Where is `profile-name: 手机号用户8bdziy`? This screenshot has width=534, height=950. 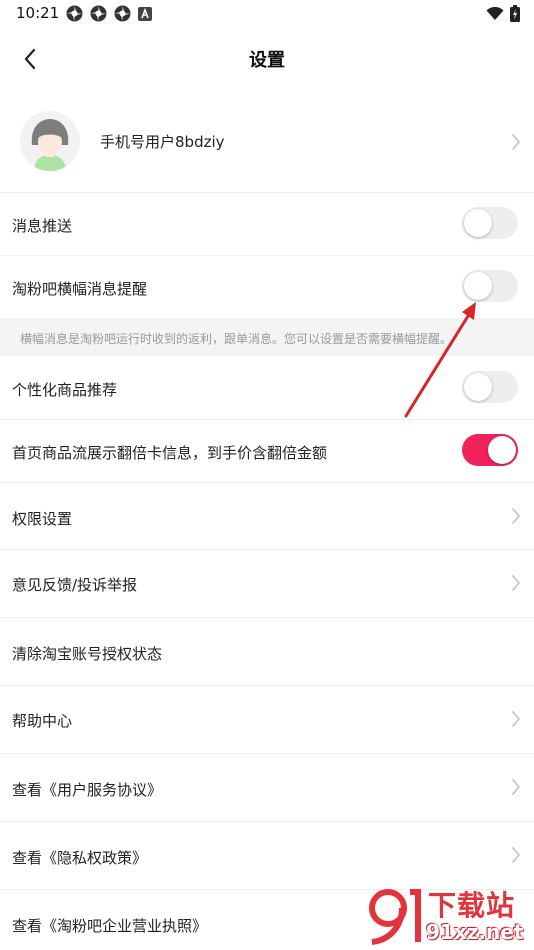 profile-name: 手机号用户8bdziy is located at coordinates (162, 142).